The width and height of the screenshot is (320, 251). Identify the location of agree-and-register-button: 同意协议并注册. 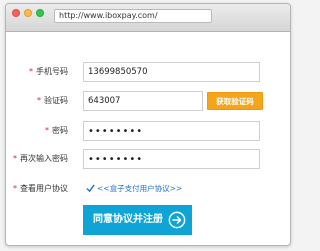
(137, 220).